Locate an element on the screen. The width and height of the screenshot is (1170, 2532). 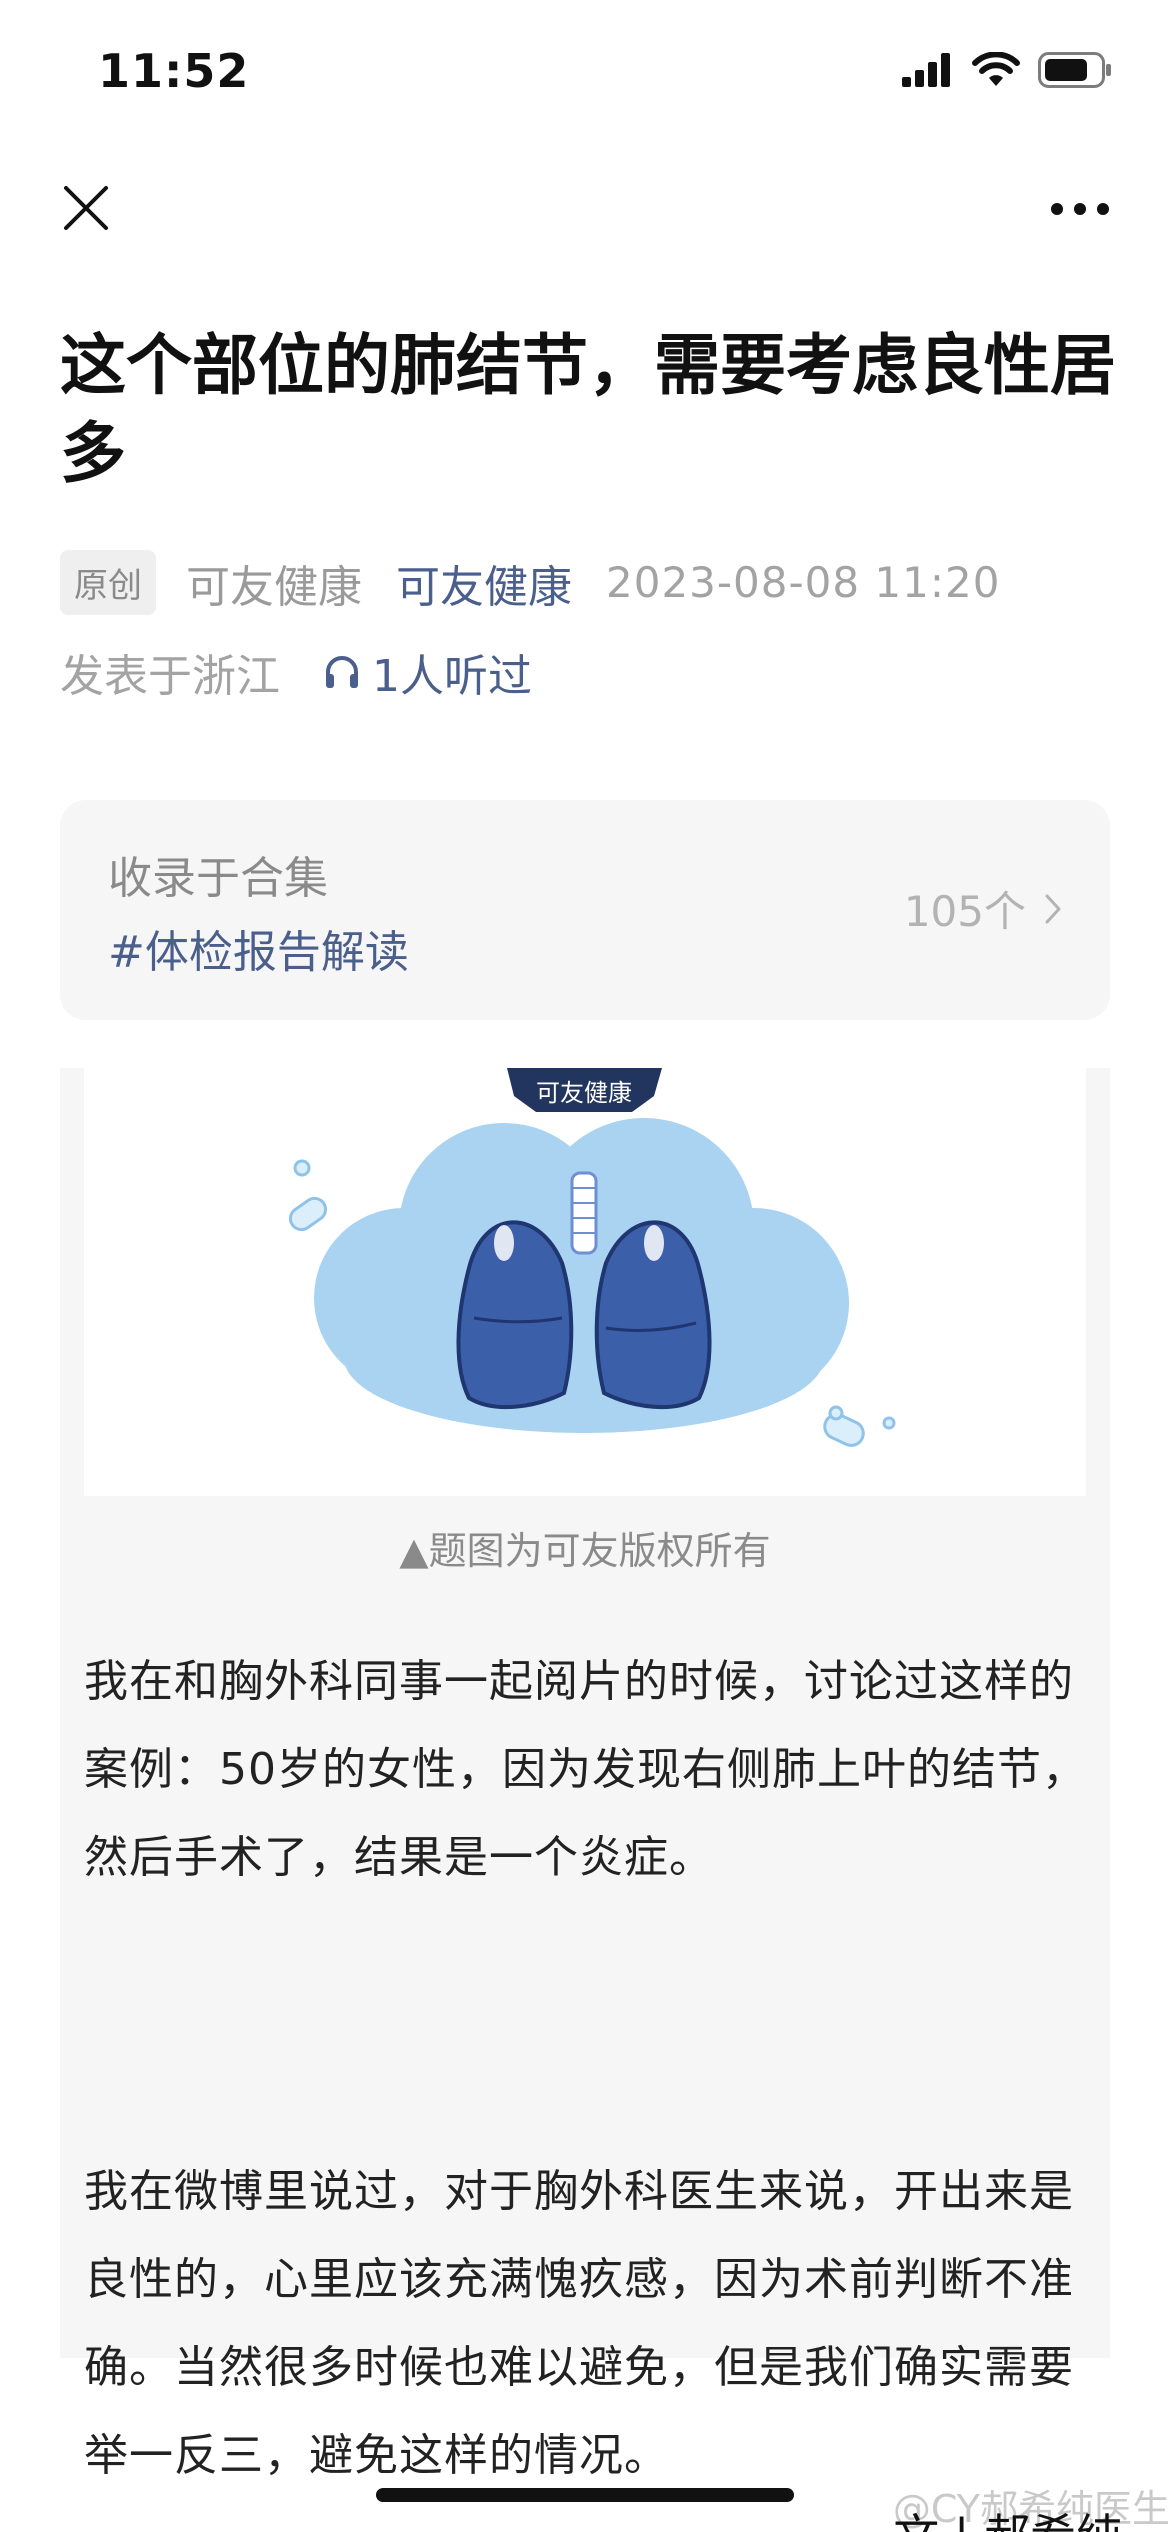
article-title: 这个部位的肺结节，需要考虑良性居多 is located at coordinates (588, 409).